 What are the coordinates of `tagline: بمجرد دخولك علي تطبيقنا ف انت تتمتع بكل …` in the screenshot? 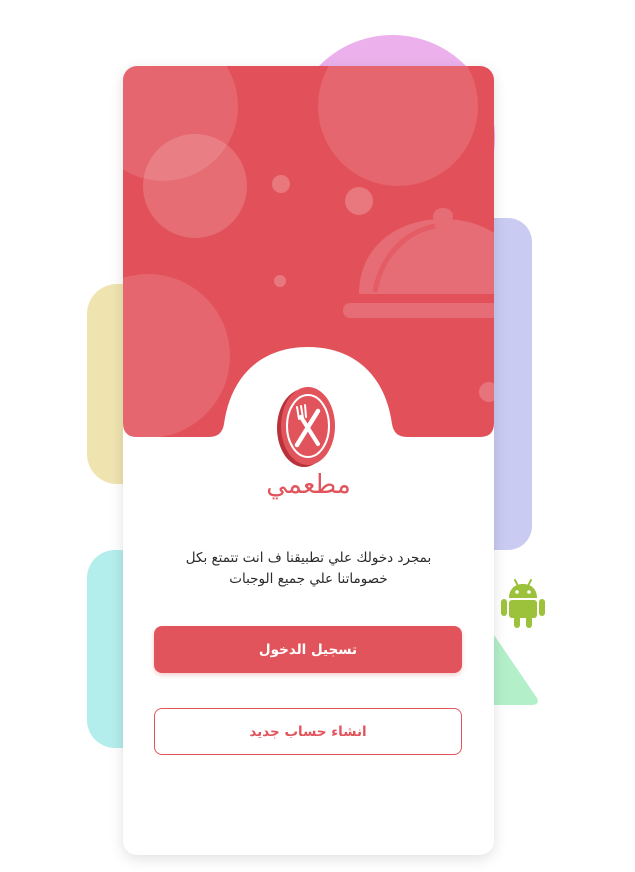 It's located at (308, 569).